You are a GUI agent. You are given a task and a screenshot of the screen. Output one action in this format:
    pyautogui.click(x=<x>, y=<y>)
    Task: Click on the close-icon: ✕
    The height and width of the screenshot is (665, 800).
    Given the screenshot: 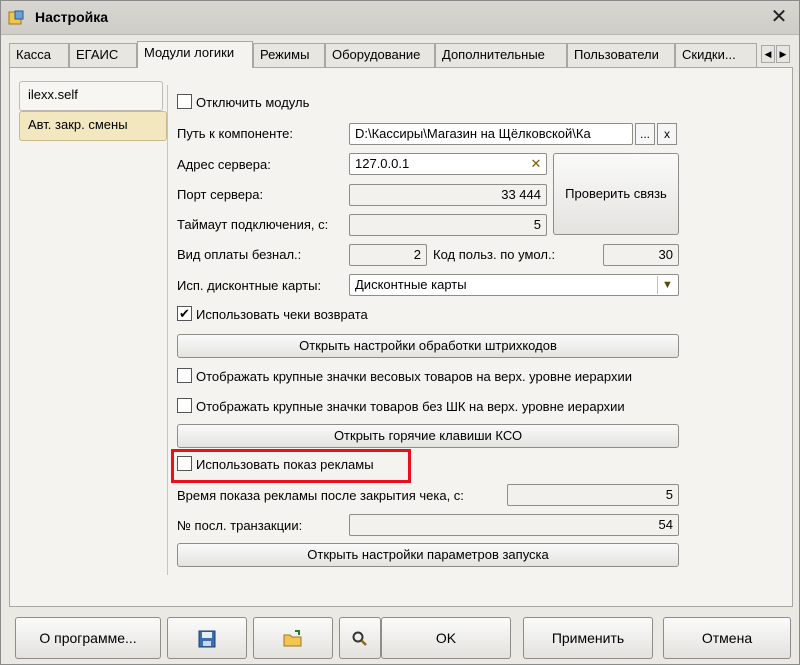 What is the action you would take?
    pyautogui.click(x=779, y=17)
    